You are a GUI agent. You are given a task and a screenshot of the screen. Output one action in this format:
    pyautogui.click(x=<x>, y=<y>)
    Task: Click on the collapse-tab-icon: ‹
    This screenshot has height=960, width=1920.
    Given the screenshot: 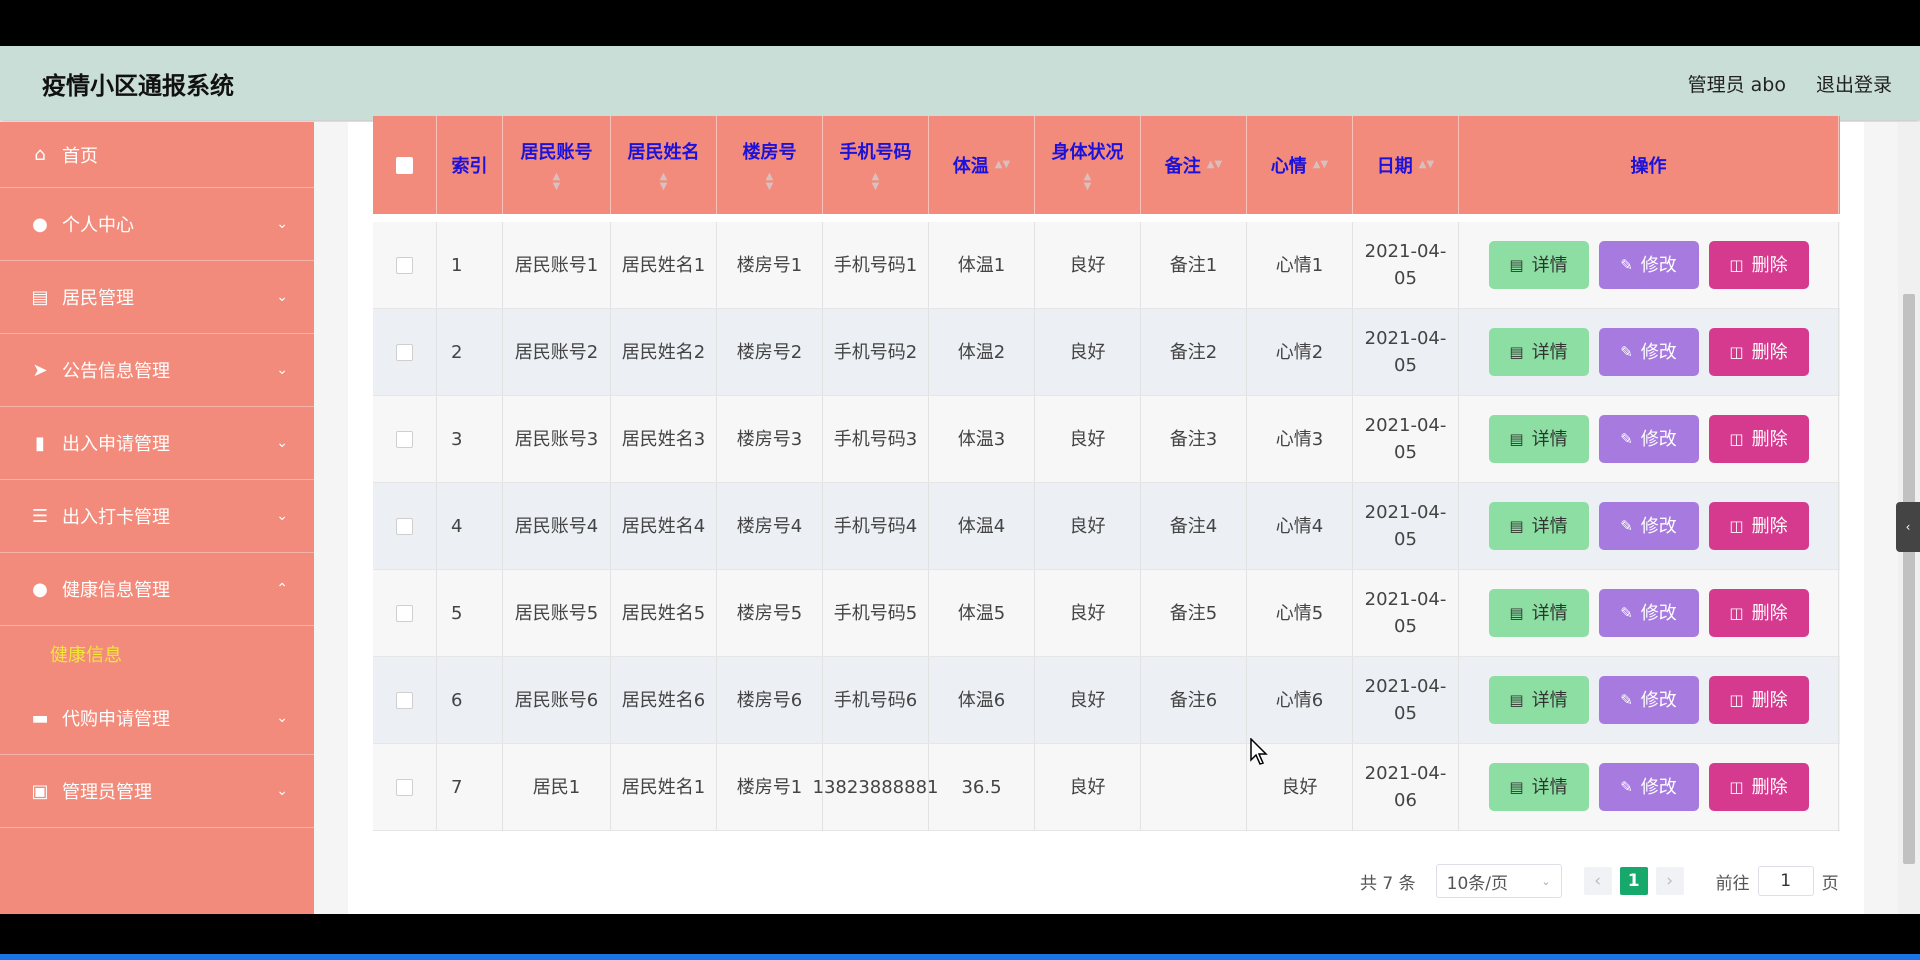 What is the action you would take?
    pyautogui.click(x=1908, y=527)
    